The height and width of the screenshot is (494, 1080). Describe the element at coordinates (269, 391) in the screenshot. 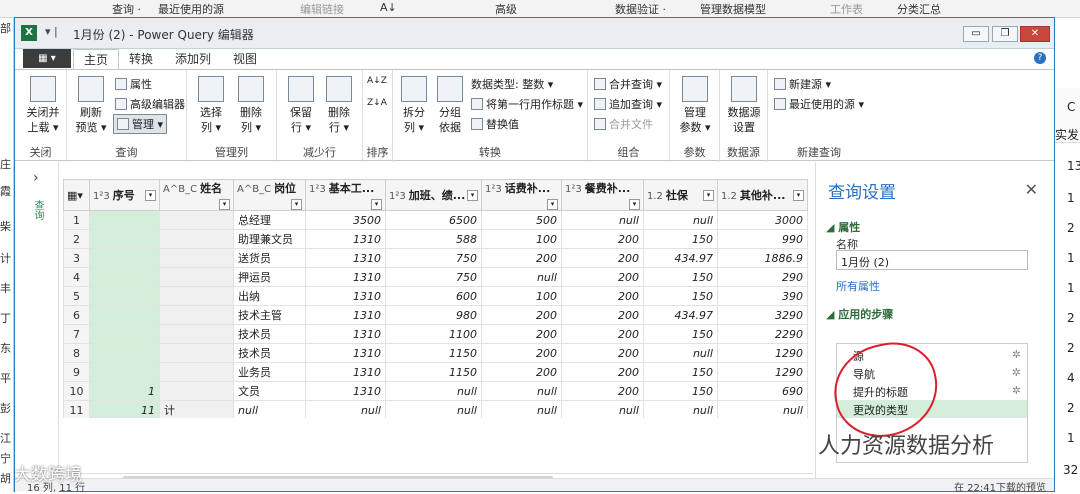

I see `table-cell-post: 文员` at that location.